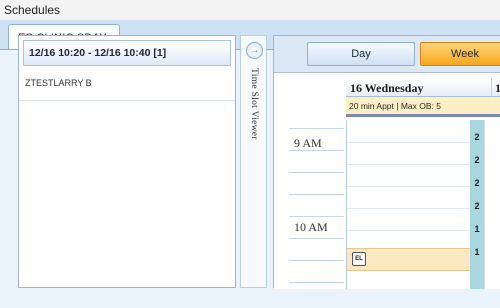  Describe the element at coordinates (127, 53) in the screenshot. I see `timeslot-header: 12/16 10:20 - 12/16 10:40 [1]` at that location.